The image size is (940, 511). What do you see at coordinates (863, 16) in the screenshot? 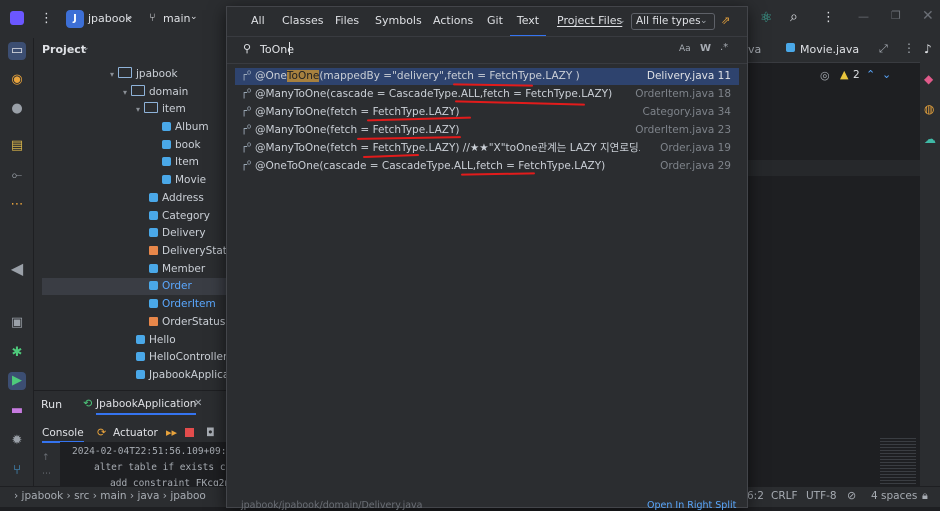
I see `minimize-icon: —` at bounding box center [863, 16].